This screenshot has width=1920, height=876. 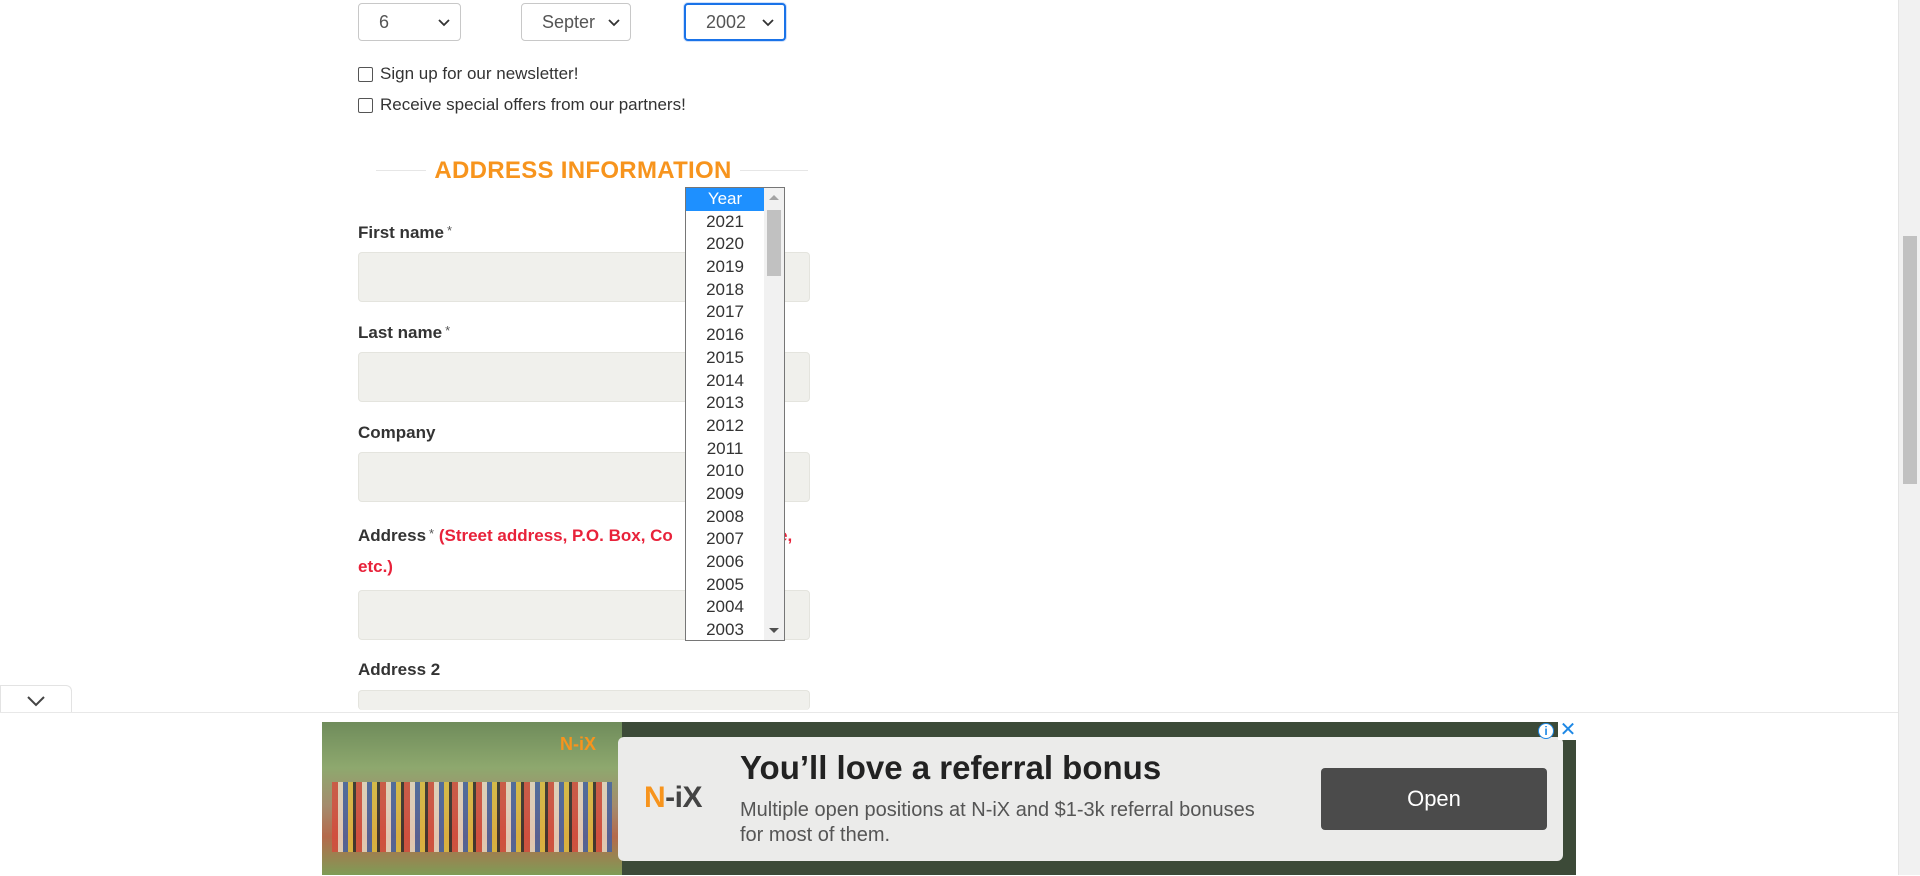 What do you see at coordinates (655, 797) in the screenshot?
I see `ad-brand-n: N` at bounding box center [655, 797].